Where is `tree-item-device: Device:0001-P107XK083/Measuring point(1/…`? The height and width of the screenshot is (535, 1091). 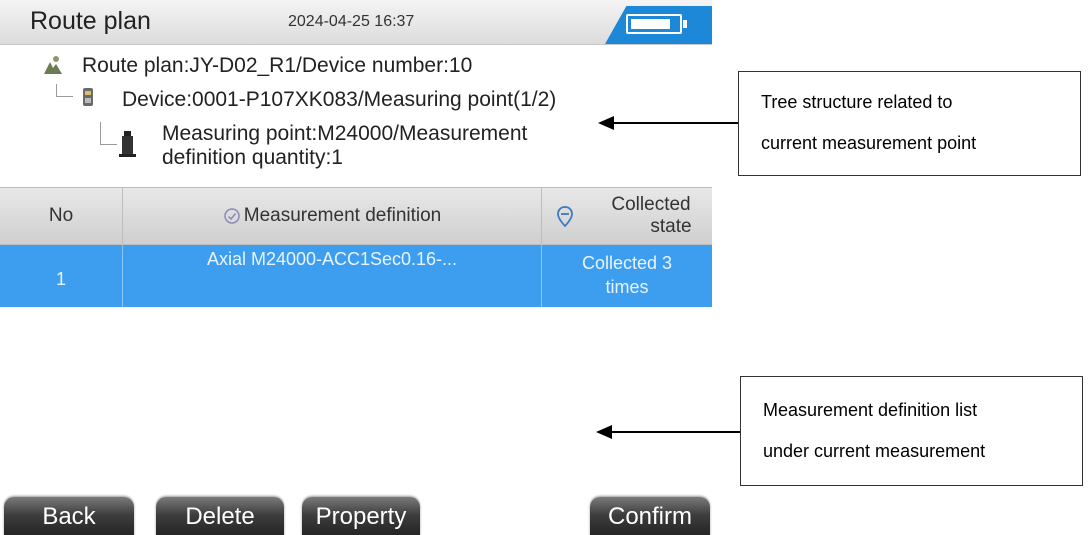 tree-item-device: Device:0001-P107XK083/Measuring point(1/… is located at coordinates (339, 100).